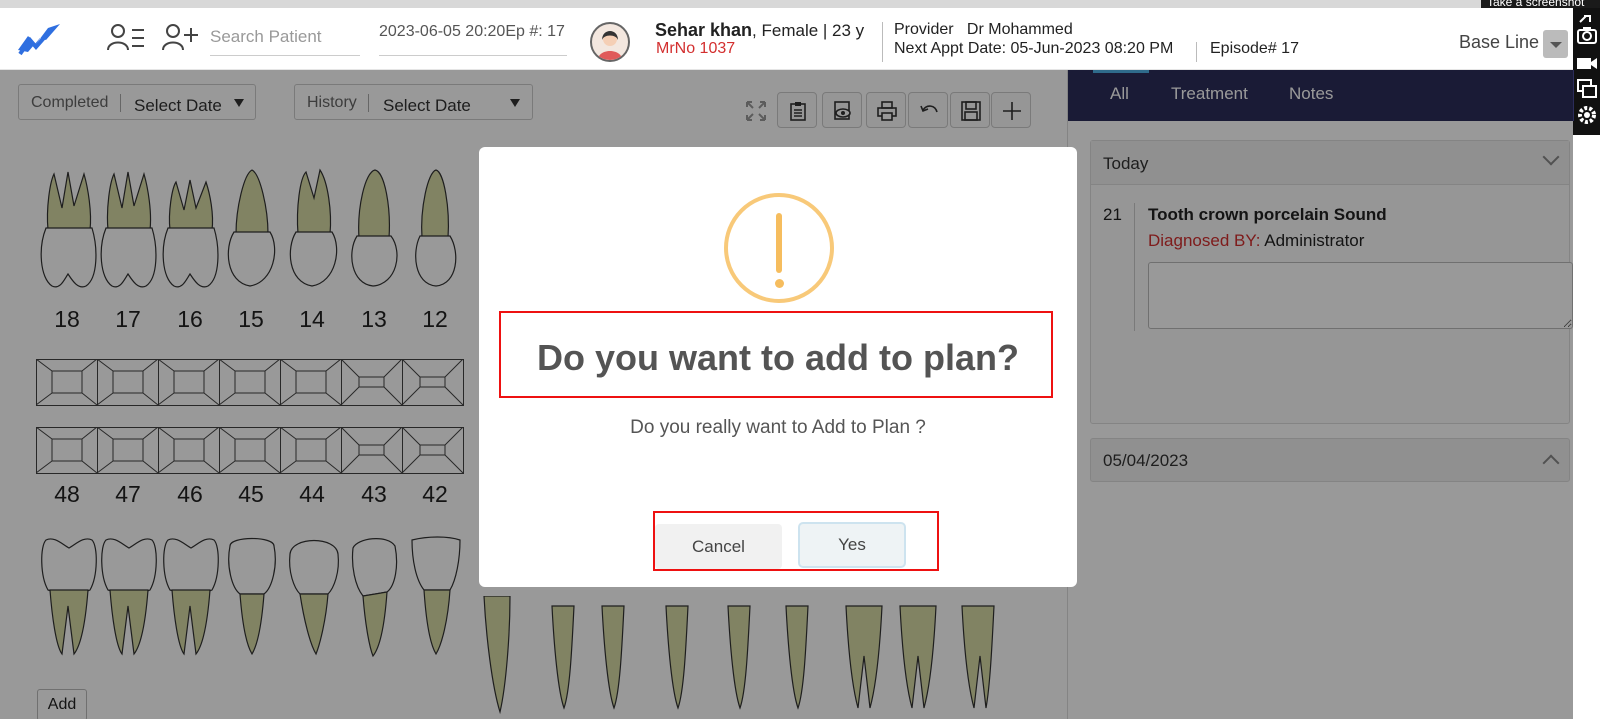 The width and height of the screenshot is (1600, 719). What do you see at coordinates (779, 283) in the screenshot?
I see `warning-icon-dot` at bounding box center [779, 283].